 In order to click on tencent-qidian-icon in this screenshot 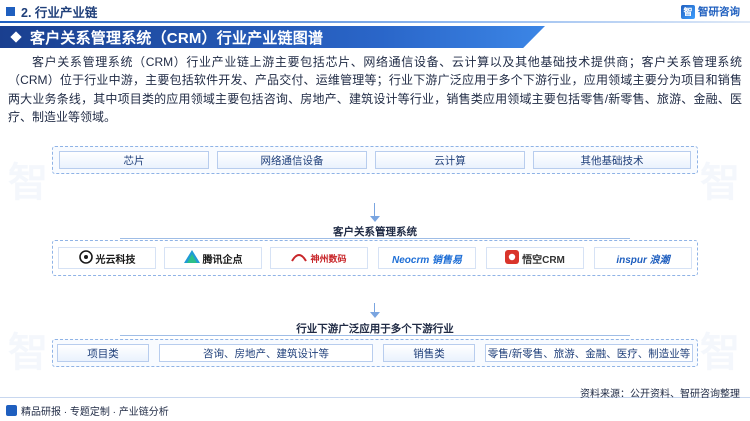, I will do `click(191, 258)`.